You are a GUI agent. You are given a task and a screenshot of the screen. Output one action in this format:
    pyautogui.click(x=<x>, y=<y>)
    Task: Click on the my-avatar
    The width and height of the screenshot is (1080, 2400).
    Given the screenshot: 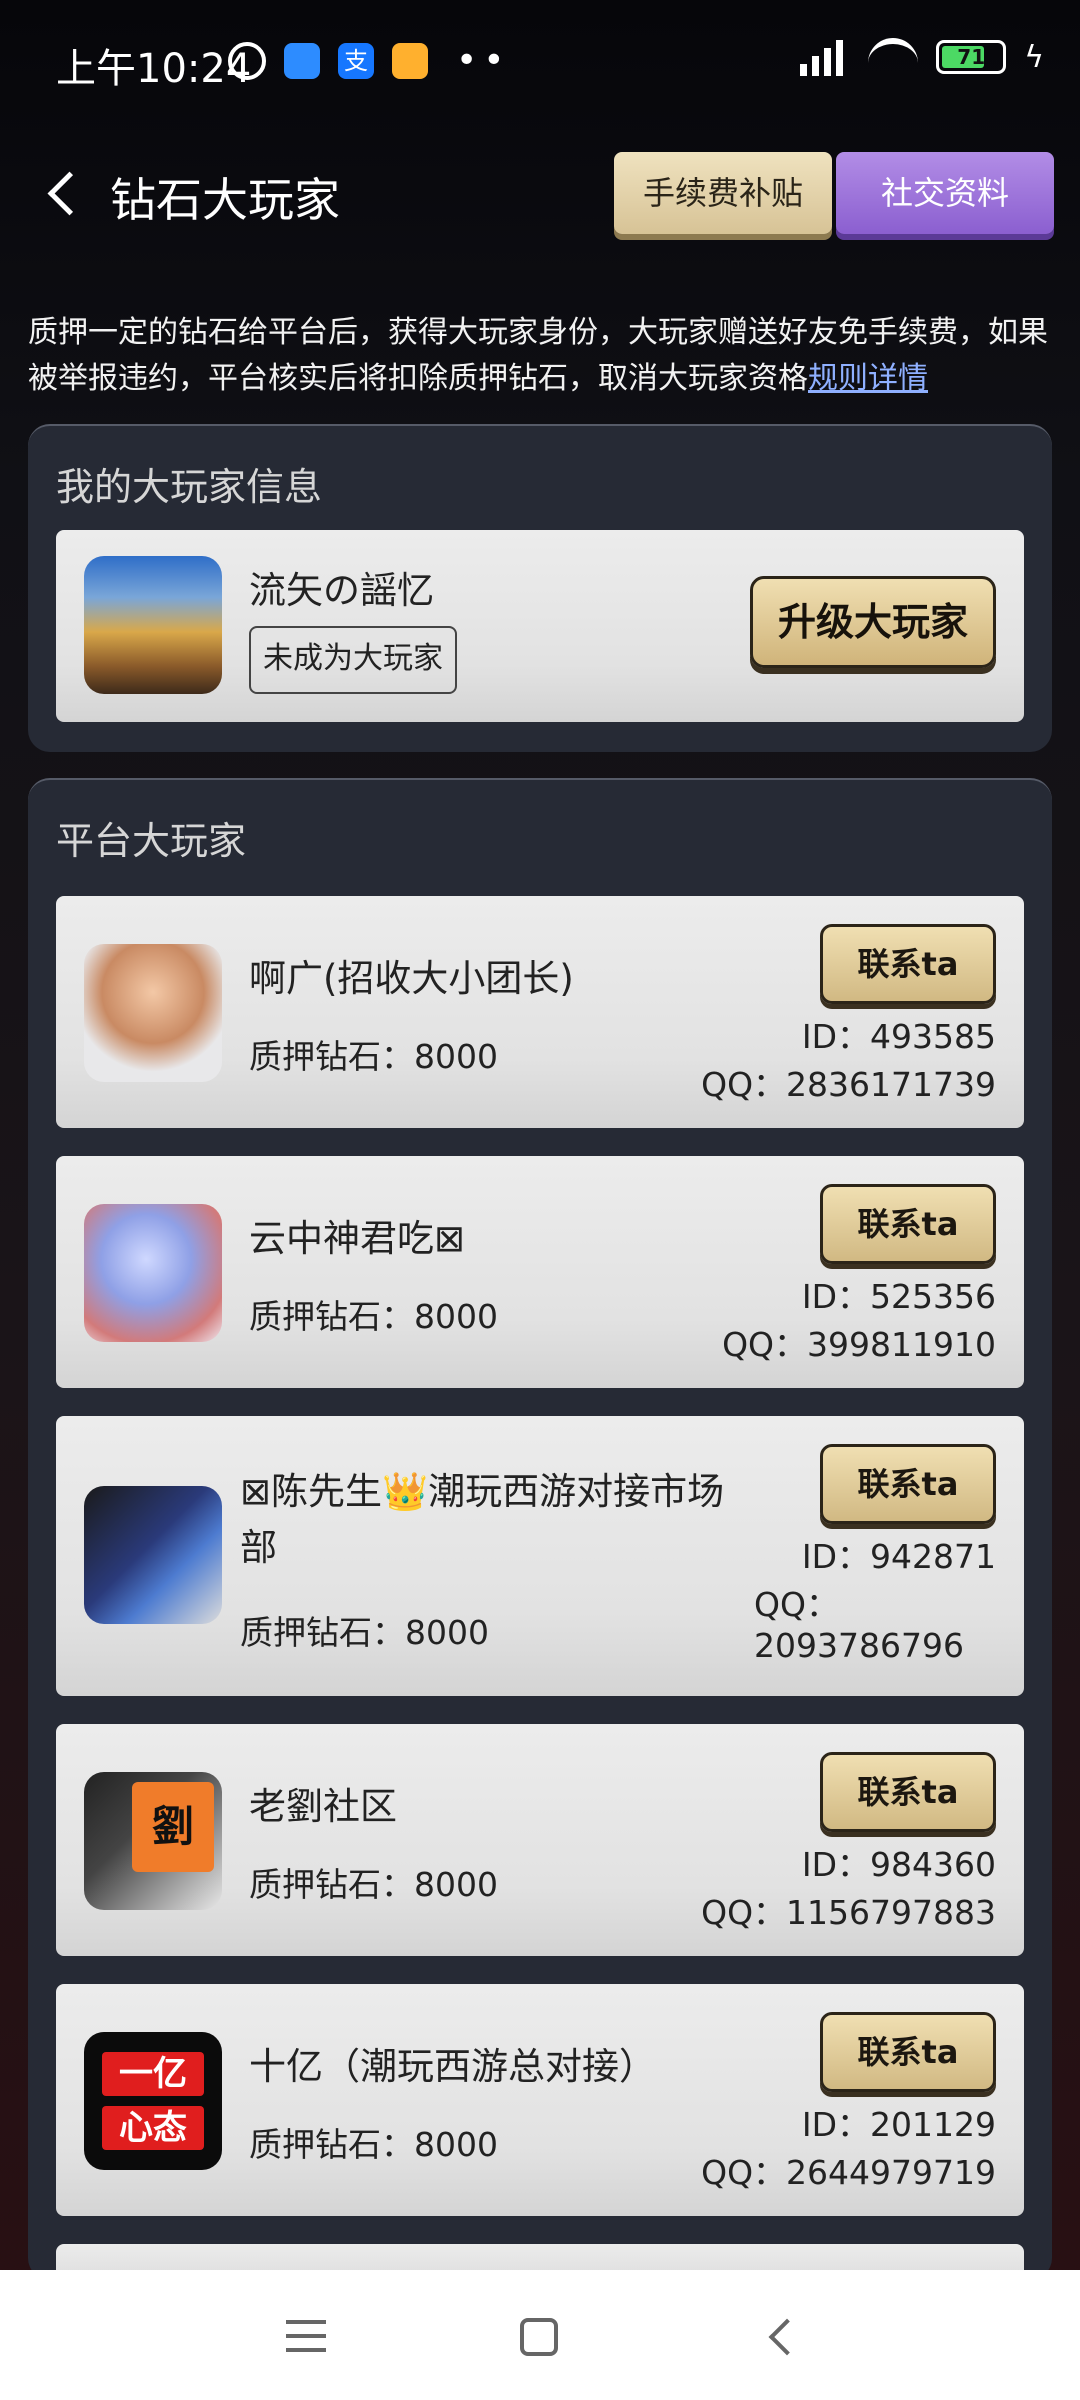 What is the action you would take?
    pyautogui.click(x=153, y=625)
    